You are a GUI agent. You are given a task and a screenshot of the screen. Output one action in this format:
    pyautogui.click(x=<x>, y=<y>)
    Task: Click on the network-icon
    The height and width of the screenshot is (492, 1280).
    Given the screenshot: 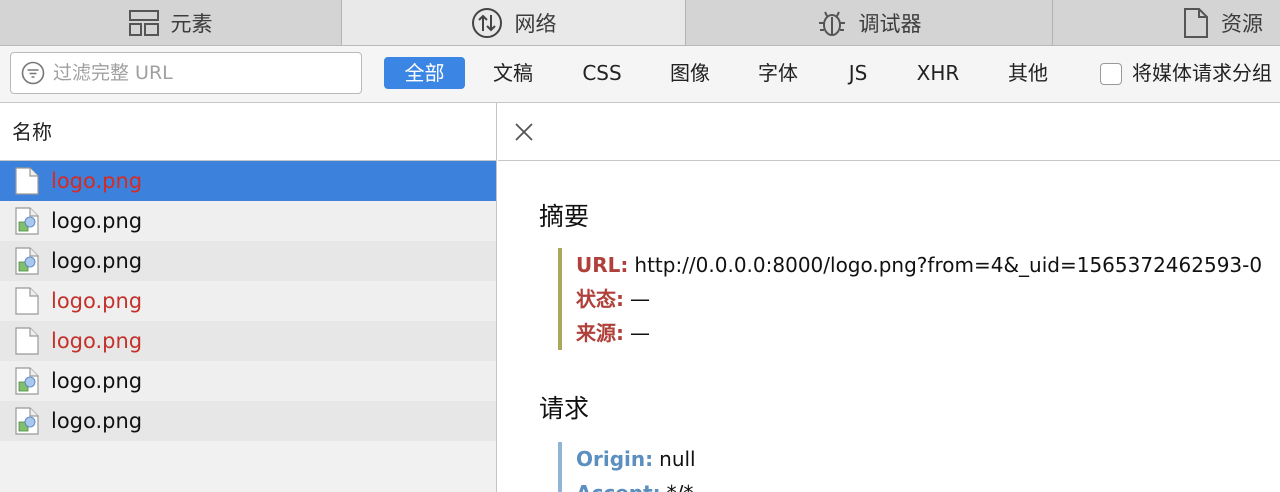 What is the action you would take?
    pyautogui.click(x=486, y=22)
    